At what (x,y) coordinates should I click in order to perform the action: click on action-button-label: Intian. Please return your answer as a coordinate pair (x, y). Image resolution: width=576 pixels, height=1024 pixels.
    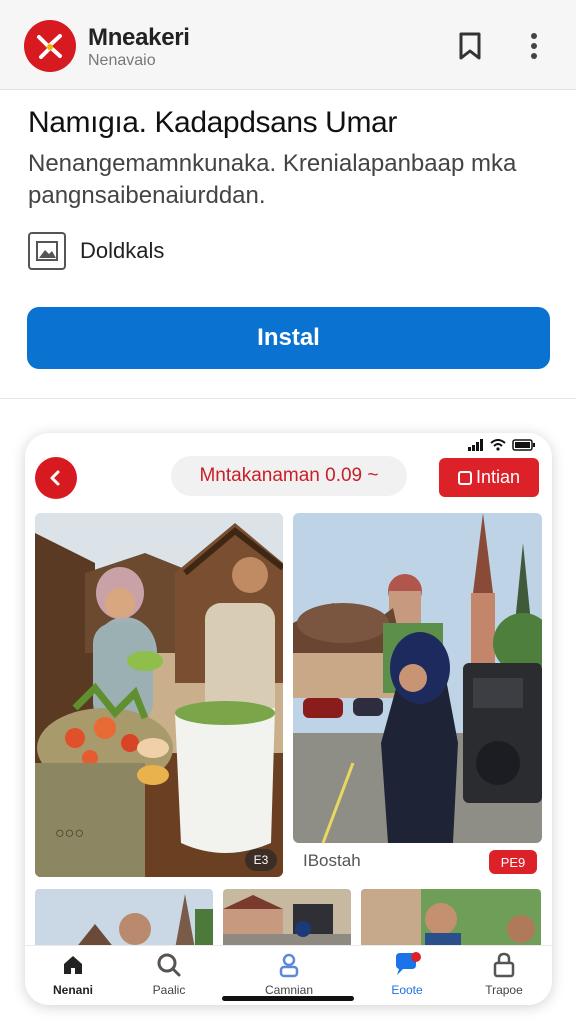
    Looking at the image, I should click on (498, 477).